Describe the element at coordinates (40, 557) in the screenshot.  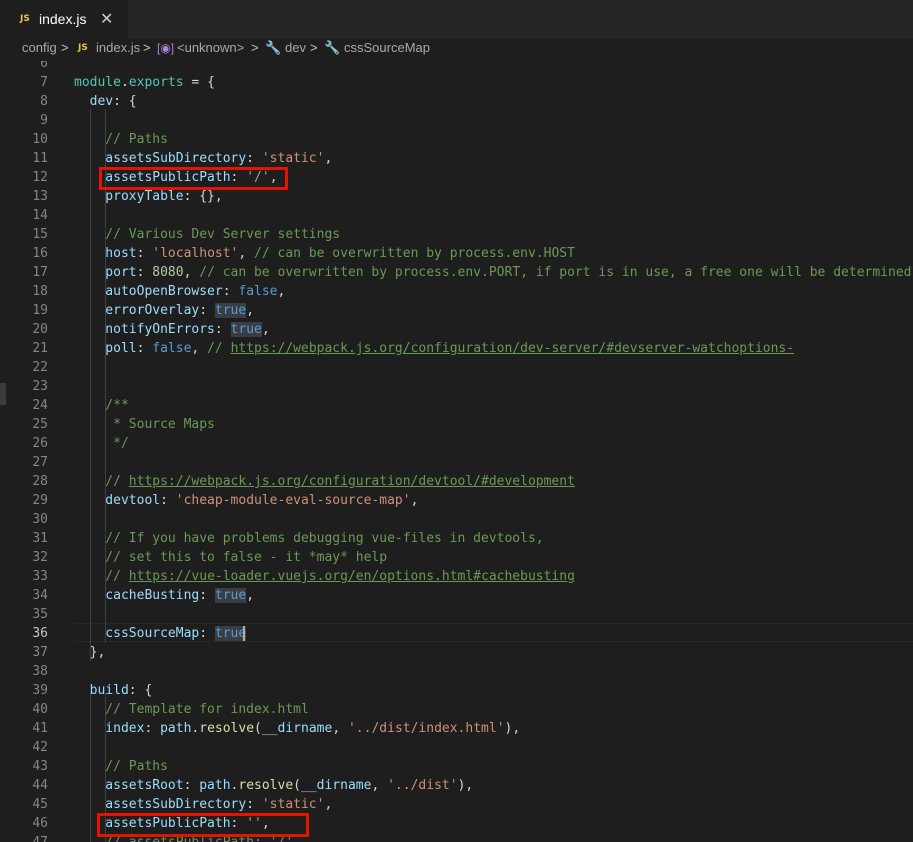
I see `line-number: 32` at that location.